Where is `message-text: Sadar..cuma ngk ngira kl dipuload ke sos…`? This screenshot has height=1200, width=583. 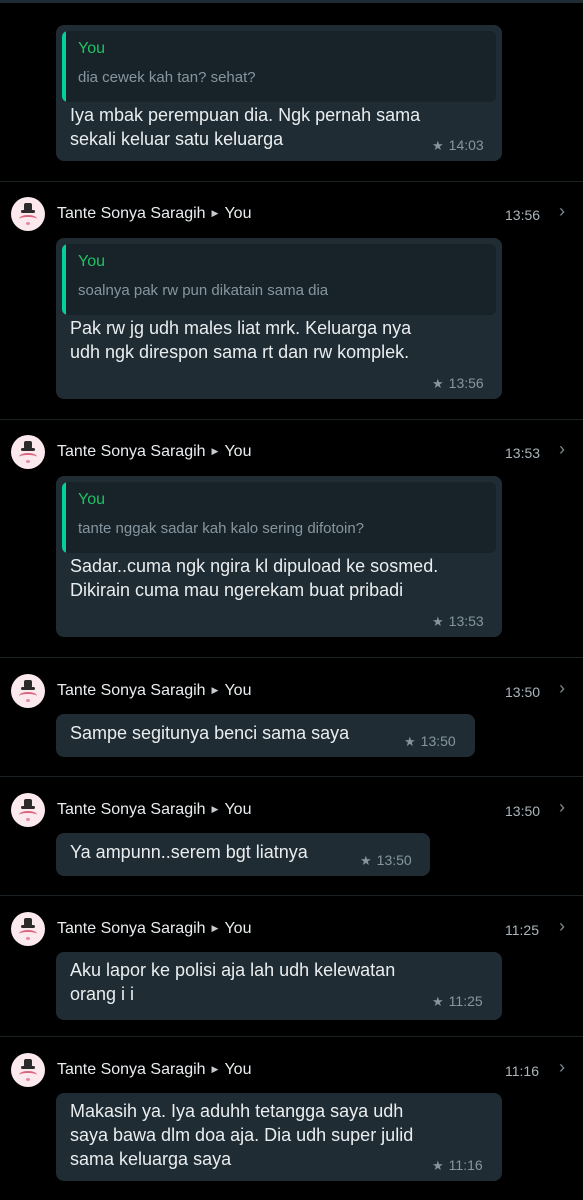
message-text: Sadar..cuma ngk ngira kl dipuload ke sos… is located at coordinates (254, 578).